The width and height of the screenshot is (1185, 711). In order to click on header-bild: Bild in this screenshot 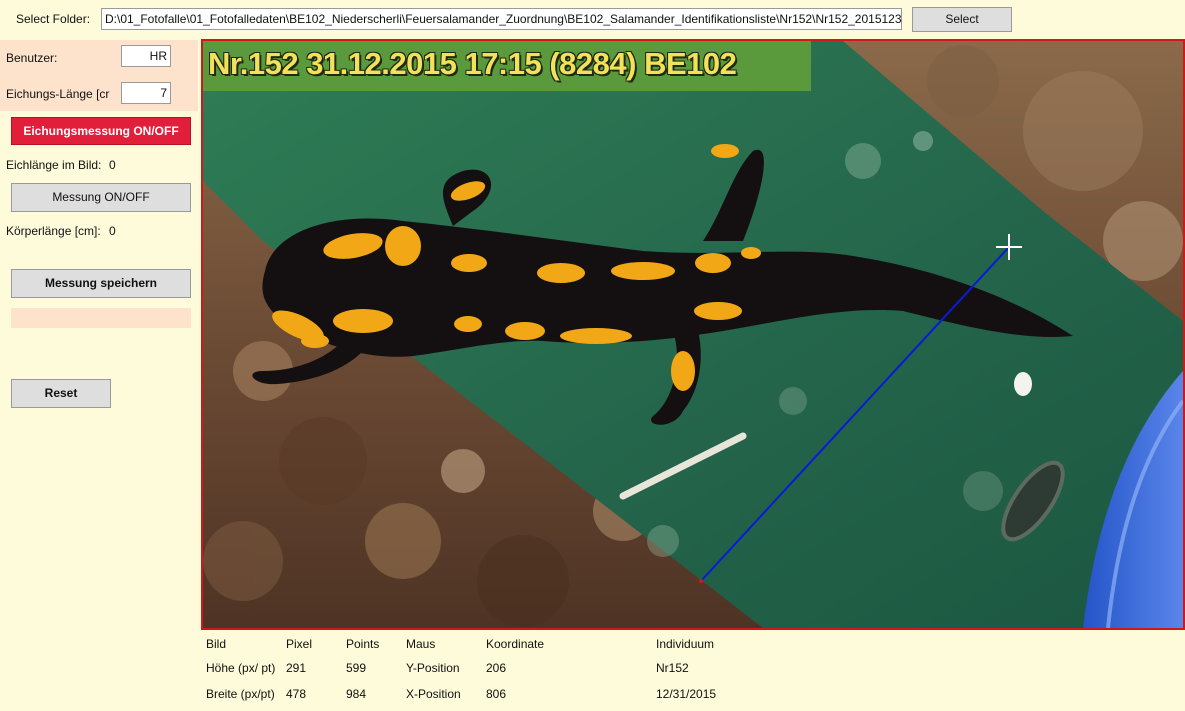, I will do `click(216, 644)`.